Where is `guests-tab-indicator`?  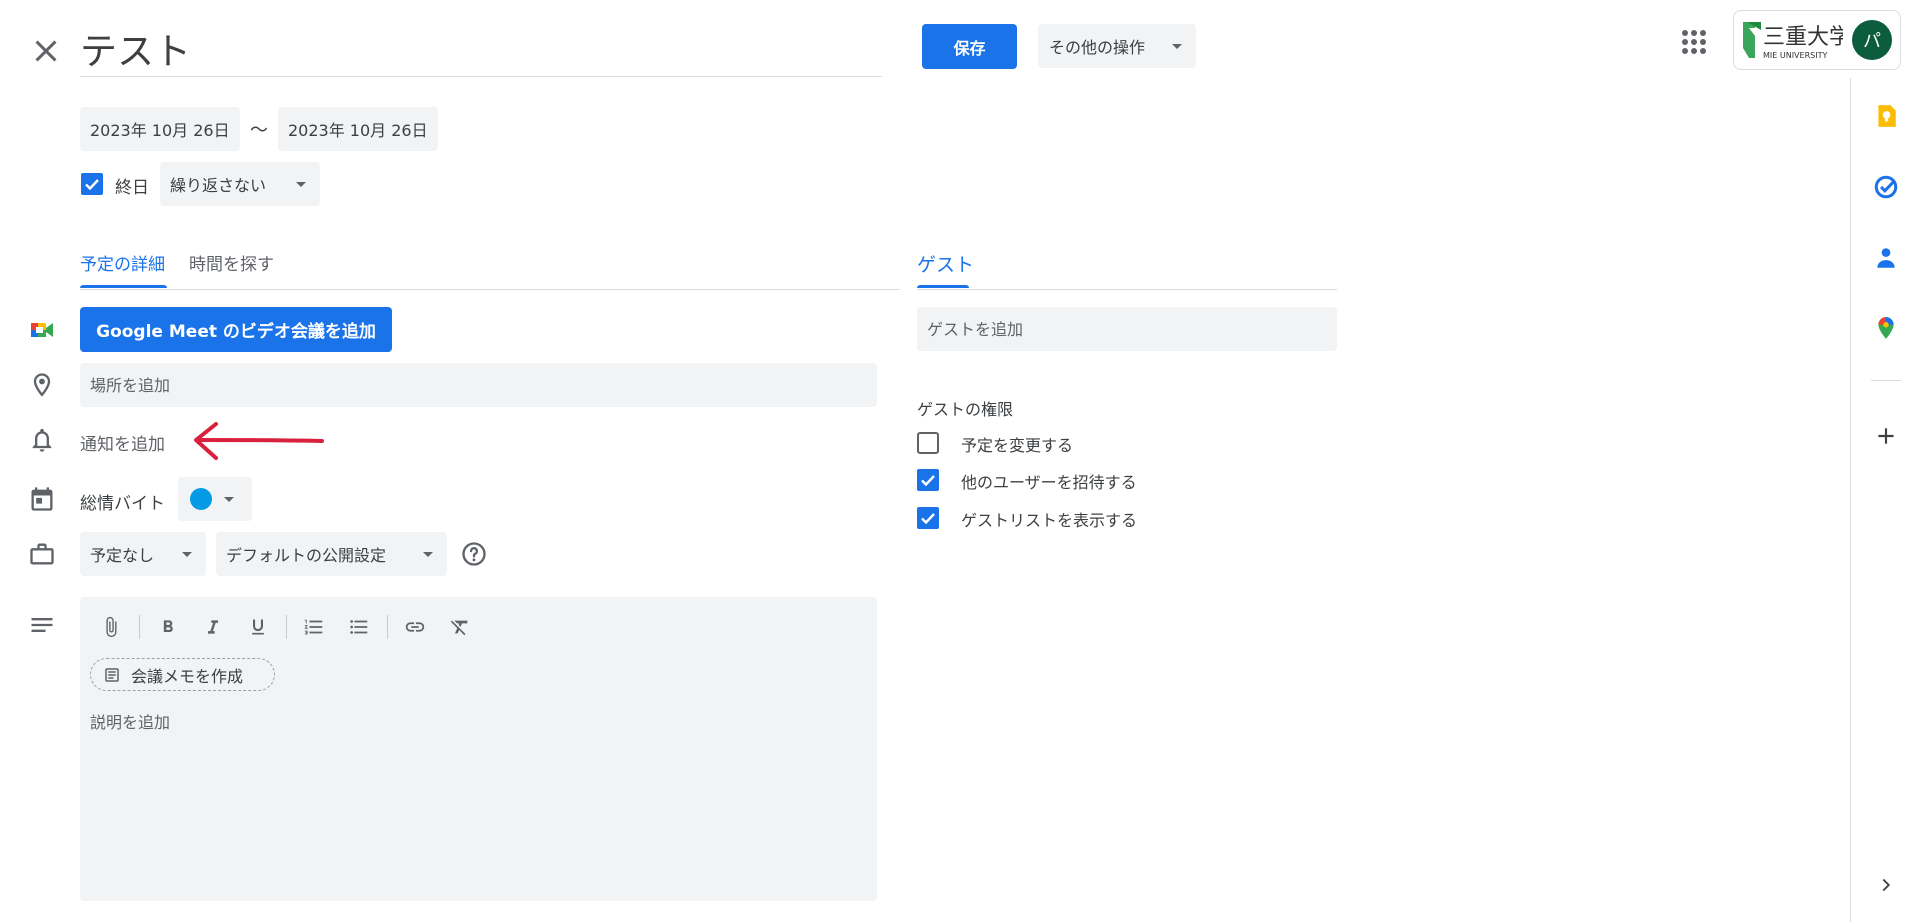 guests-tab-indicator is located at coordinates (943, 286).